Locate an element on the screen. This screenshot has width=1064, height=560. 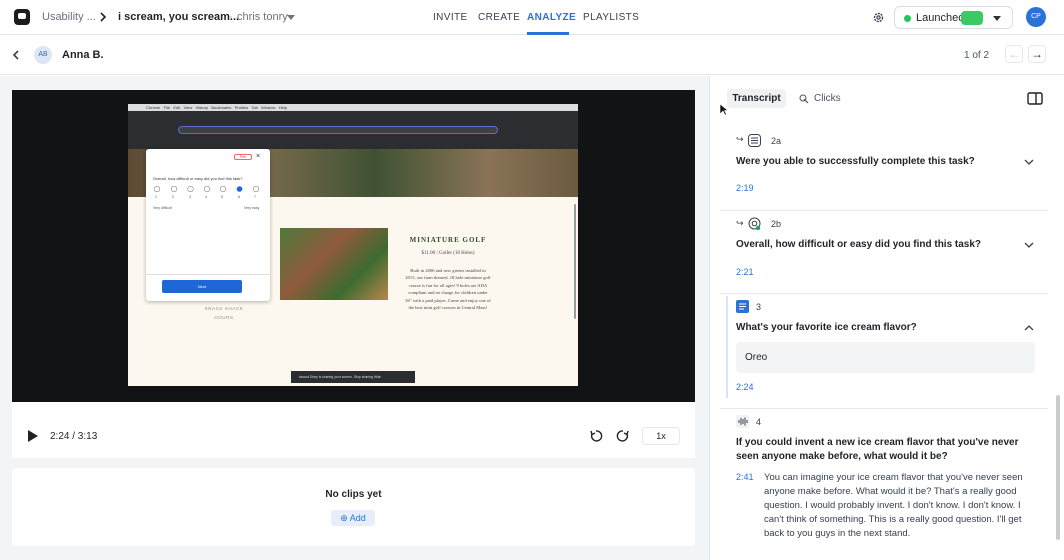
survey-next-button: Next is located at coordinates (202, 286).